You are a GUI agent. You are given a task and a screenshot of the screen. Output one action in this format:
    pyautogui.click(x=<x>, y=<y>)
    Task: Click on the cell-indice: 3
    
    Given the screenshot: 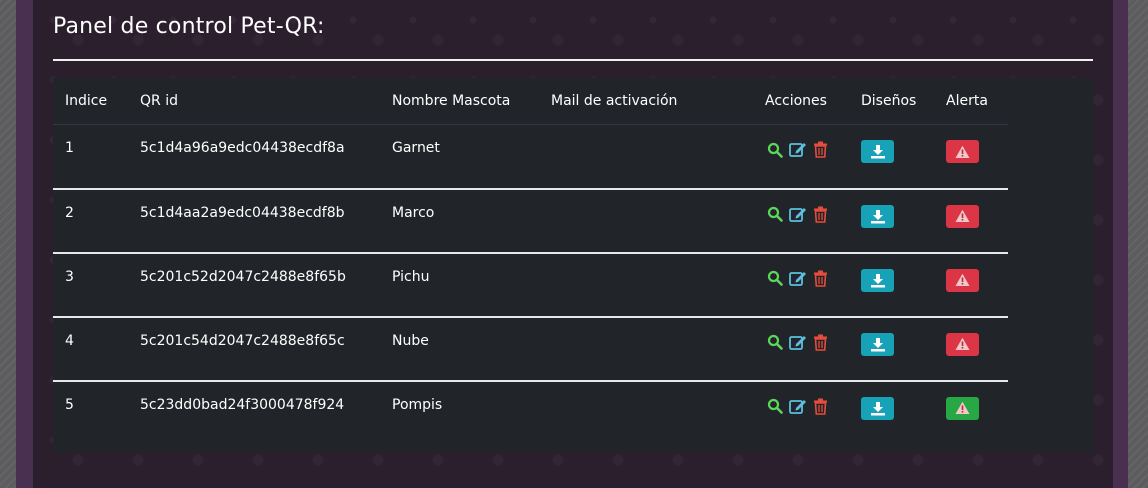 What is the action you would take?
    pyautogui.click(x=90, y=285)
    